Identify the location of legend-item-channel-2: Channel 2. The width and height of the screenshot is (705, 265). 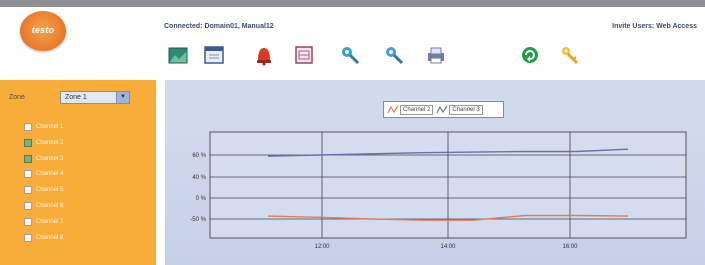
(410, 109).